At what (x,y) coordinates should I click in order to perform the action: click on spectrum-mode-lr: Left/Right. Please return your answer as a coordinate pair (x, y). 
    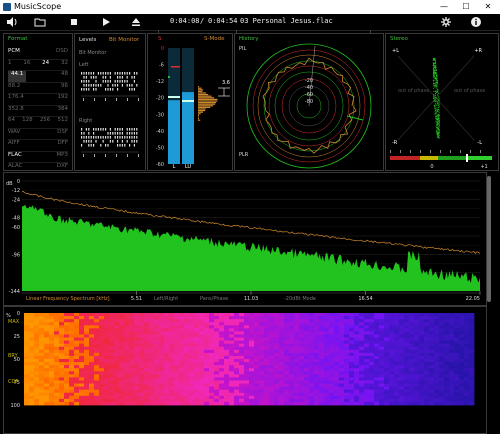
    Looking at the image, I should click on (166, 299).